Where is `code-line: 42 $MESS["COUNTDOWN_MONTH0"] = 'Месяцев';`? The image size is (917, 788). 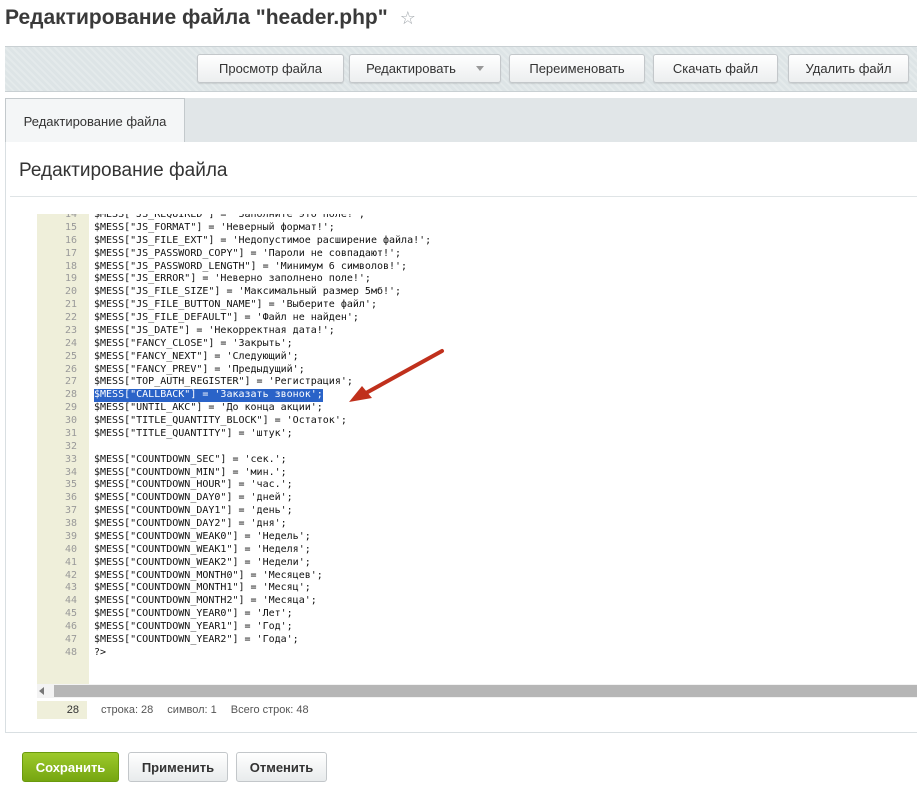
code-line: 42 $MESS["COUNTDOWN_MONTH0"] = 'Месяцев'; is located at coordinates (477, 576).